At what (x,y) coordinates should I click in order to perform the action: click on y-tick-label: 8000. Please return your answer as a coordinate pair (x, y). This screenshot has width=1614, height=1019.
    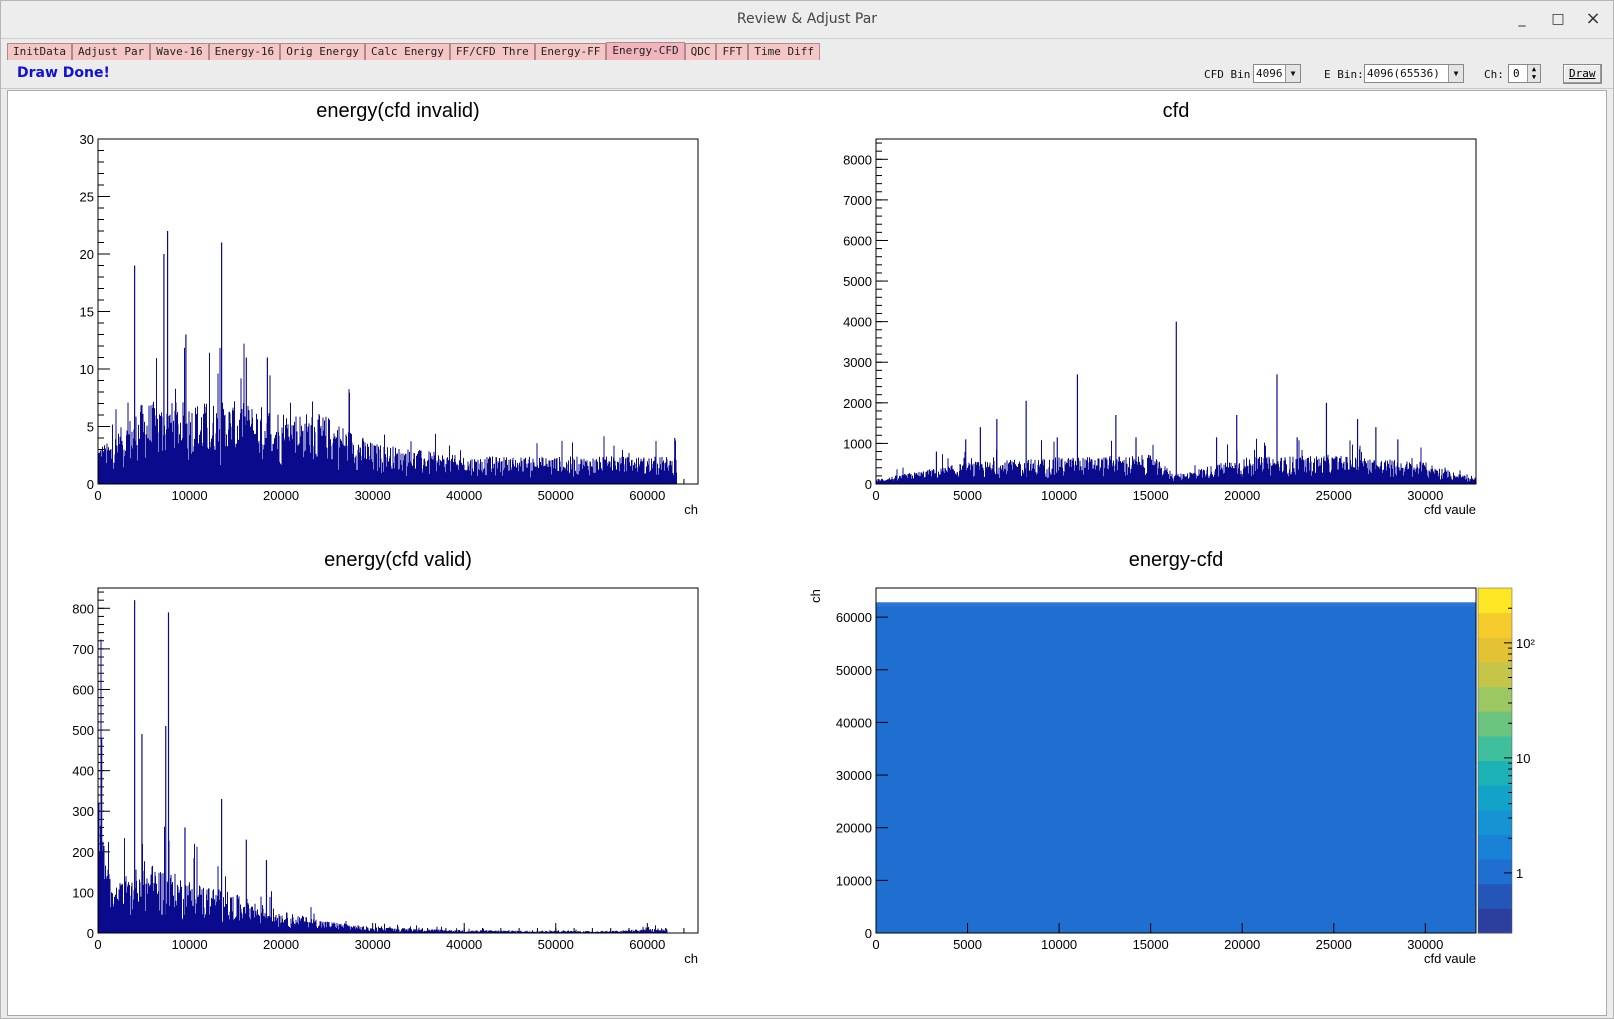
    Looking at the image, I should click on (857, 159).